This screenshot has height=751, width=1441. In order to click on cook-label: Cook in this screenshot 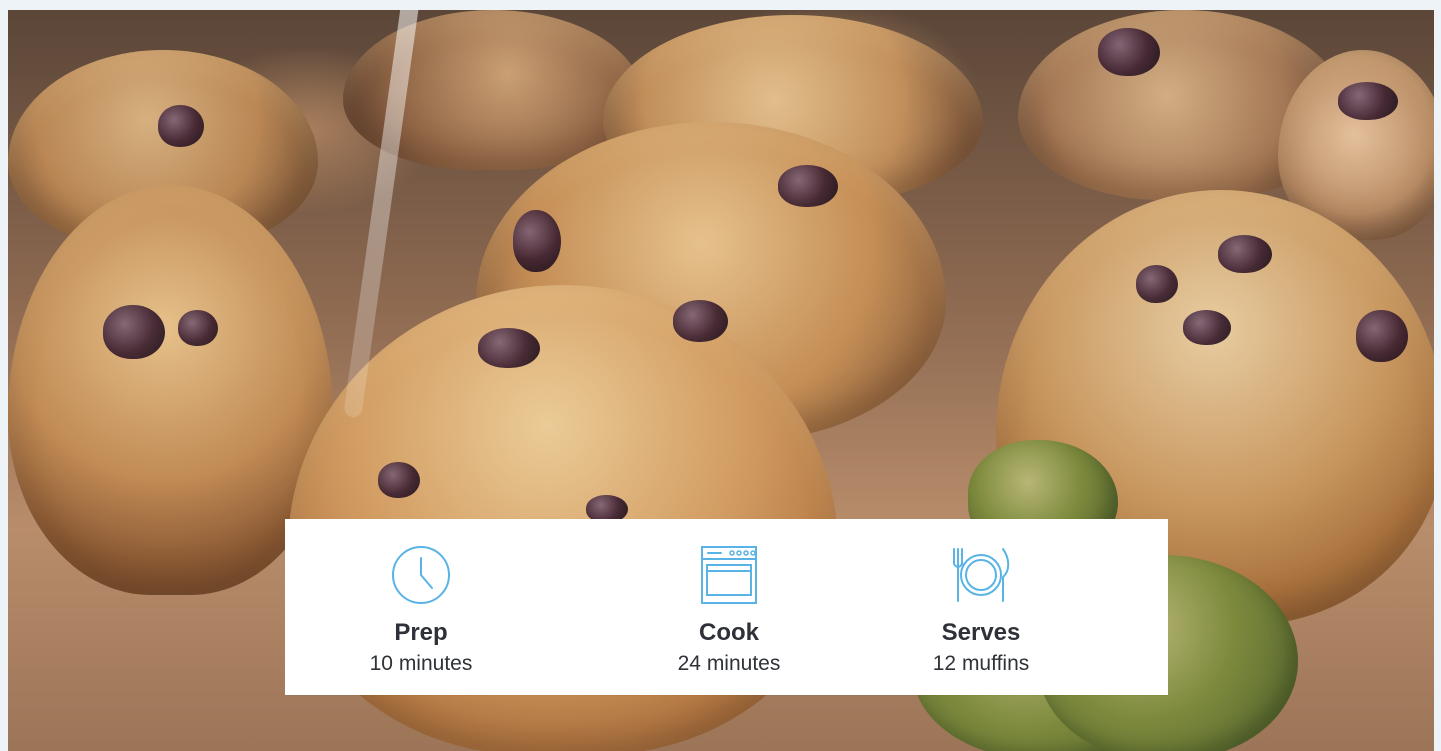, I will do `click(729, 632)`.